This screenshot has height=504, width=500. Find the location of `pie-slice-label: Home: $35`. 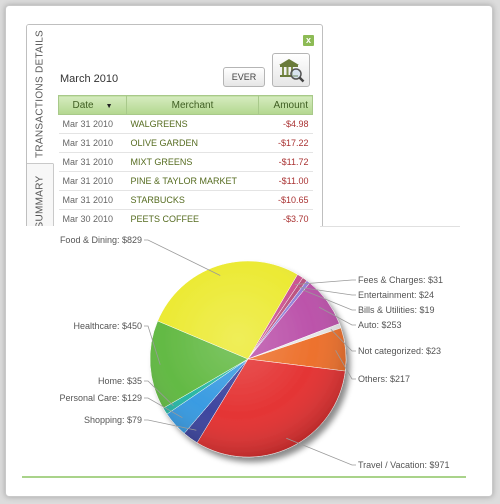

pie-slice-label: Home: $35 is located at coordinates (120, 381).